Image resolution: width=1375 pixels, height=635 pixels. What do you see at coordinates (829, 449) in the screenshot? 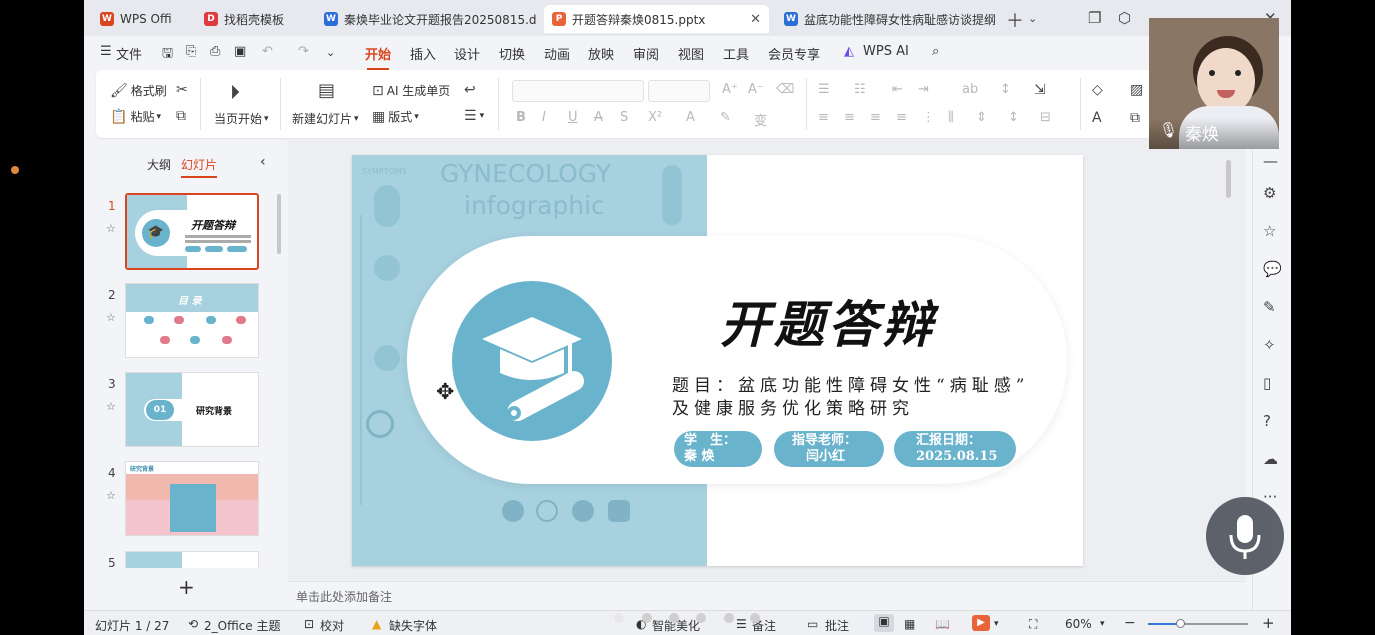
I see `advisor-badge: 指导老师： 闫小红` at bounding box center [829, 449].